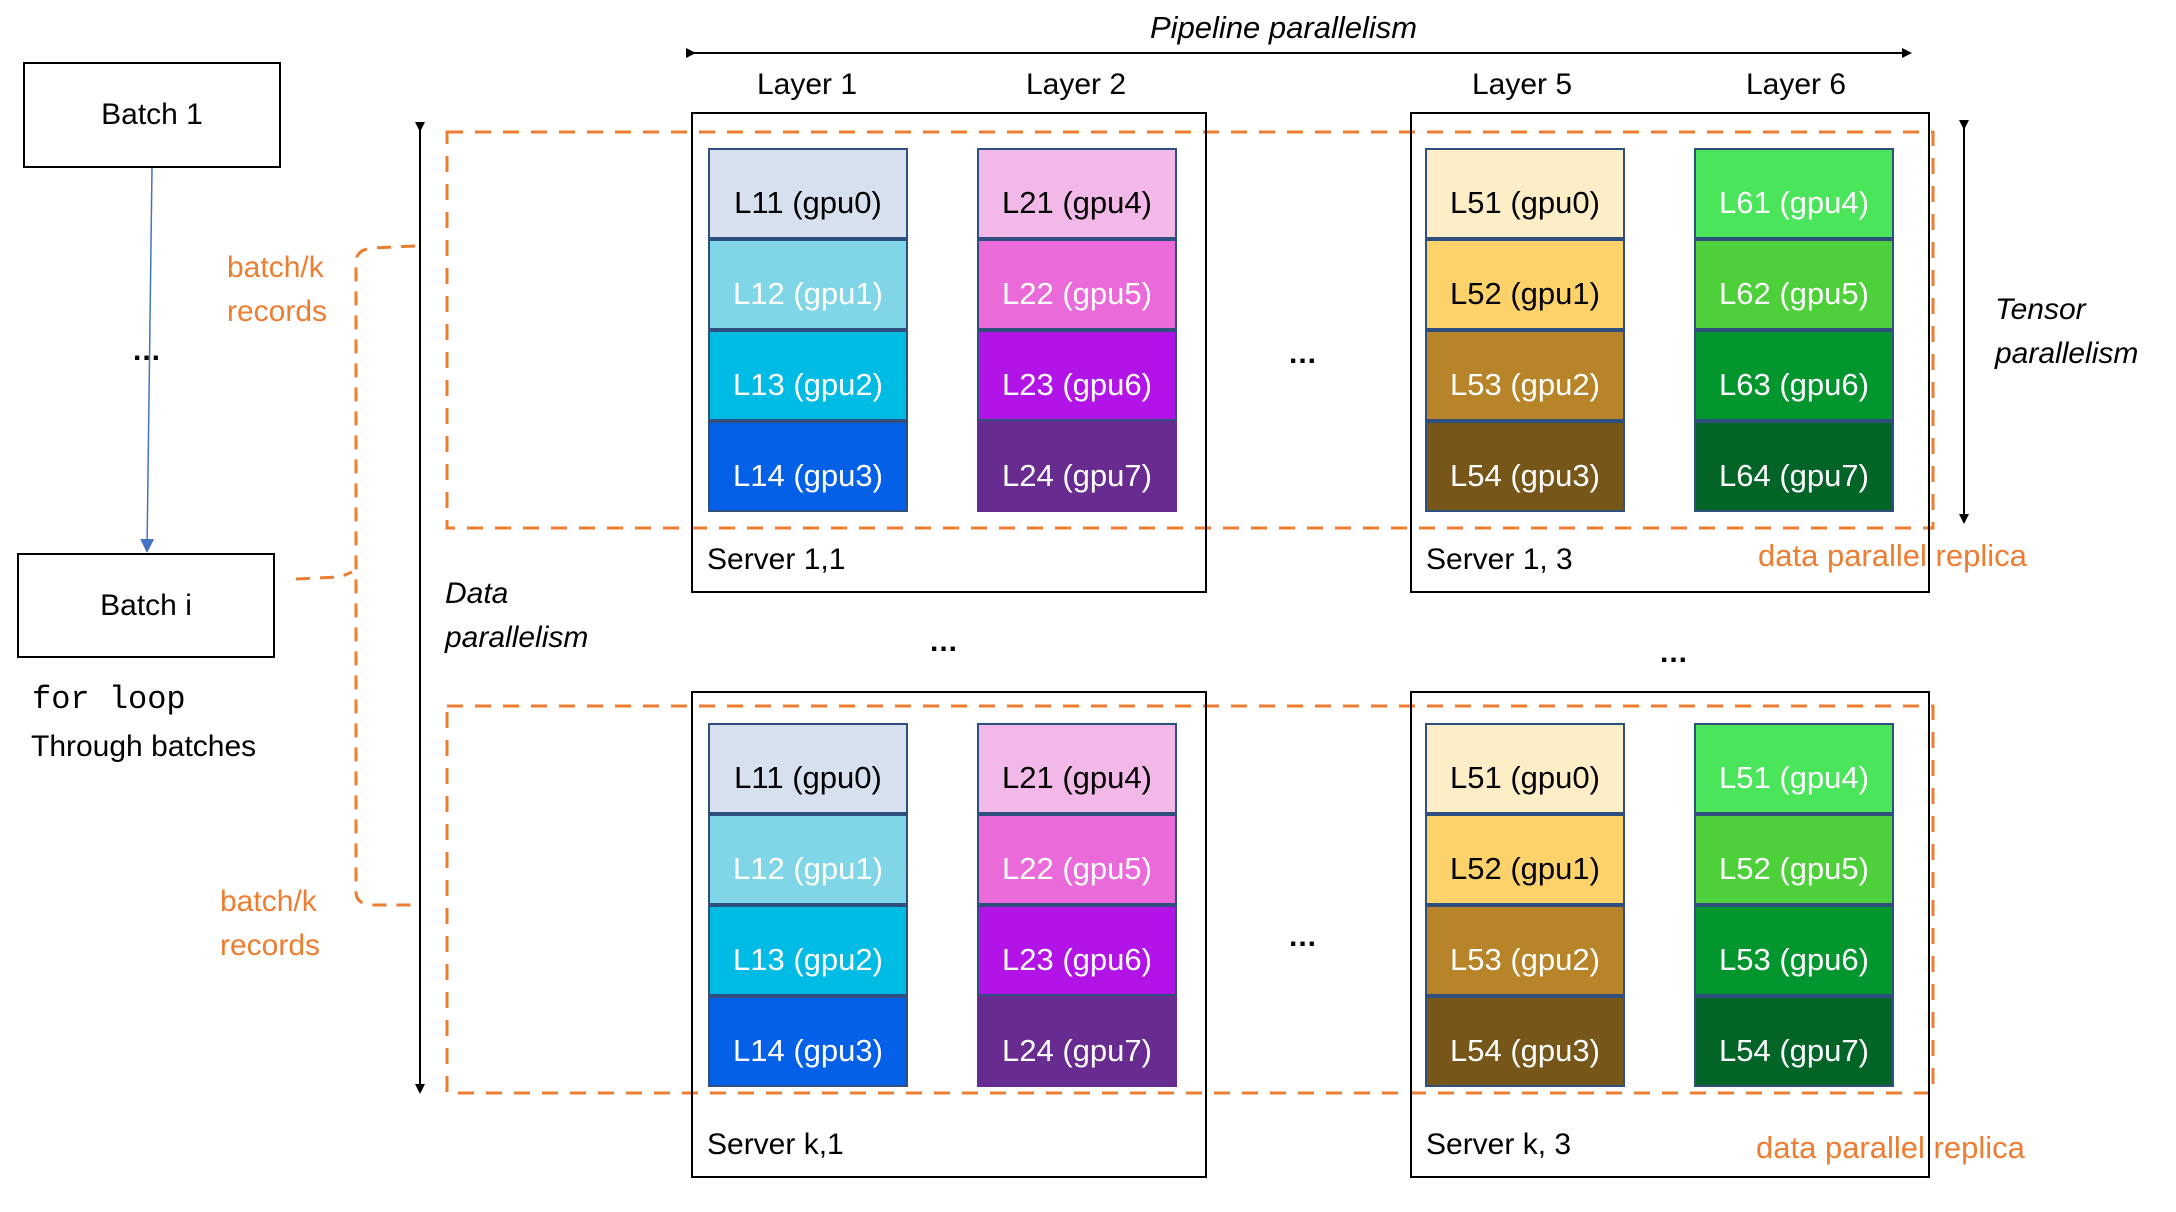 This screenshot has height=1212, width=2176. Describe the element at coordinates (517, 637) in the screenshot. I see `data-parallelism-line2: parallelism` at that location.